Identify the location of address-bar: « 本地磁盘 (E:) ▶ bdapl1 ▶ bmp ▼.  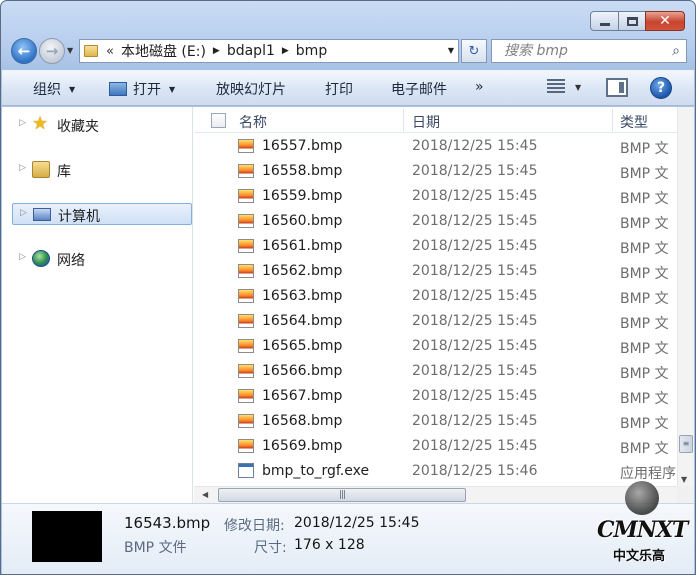
(269, 51).